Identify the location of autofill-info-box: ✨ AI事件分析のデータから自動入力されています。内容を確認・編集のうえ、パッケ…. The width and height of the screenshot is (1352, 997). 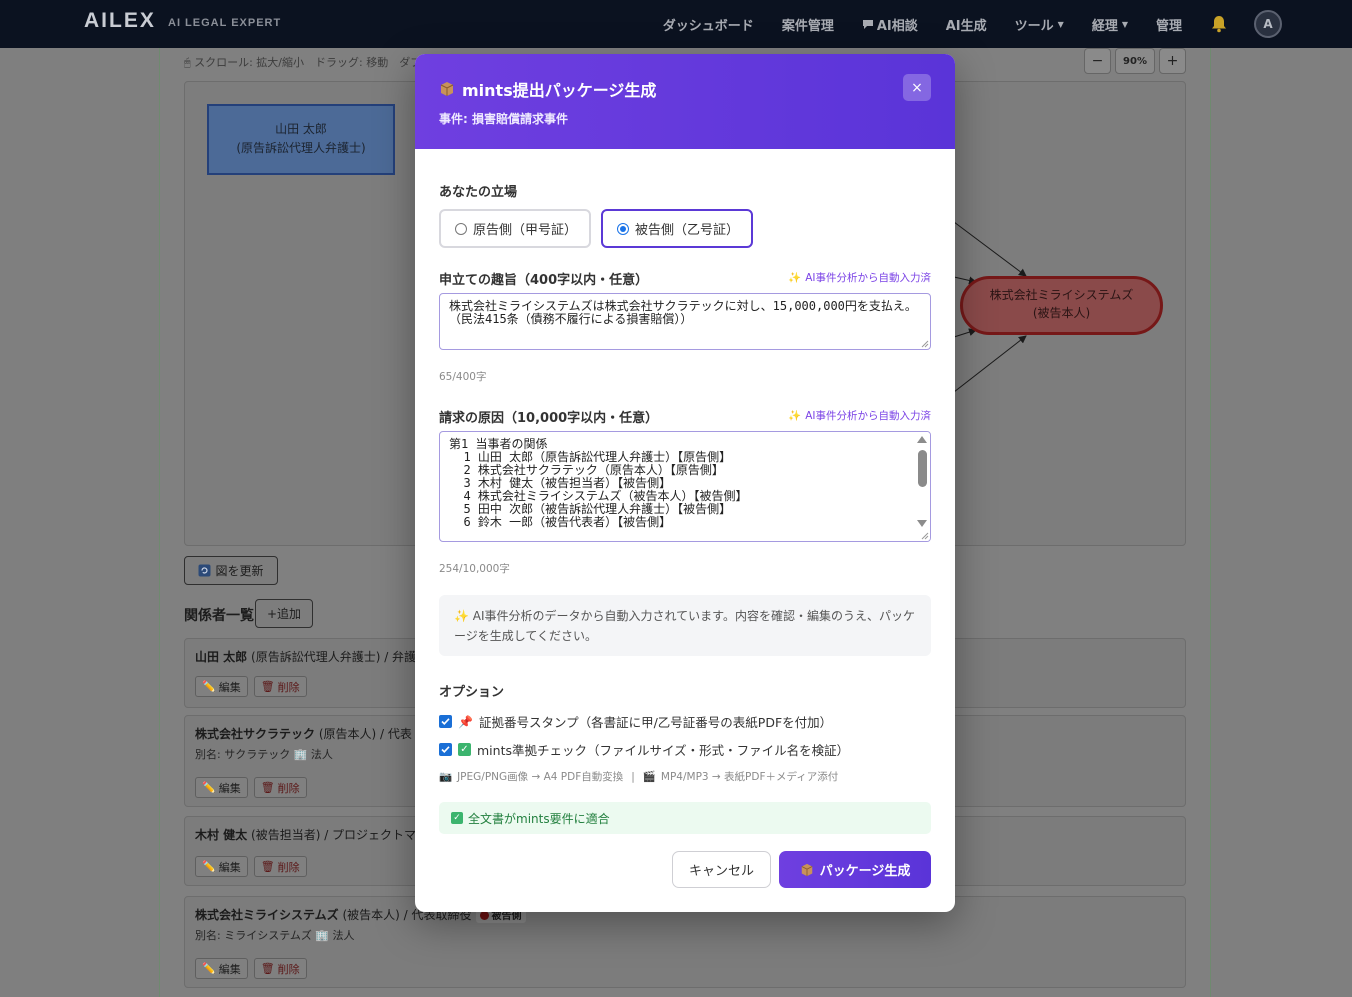
(685, 625).